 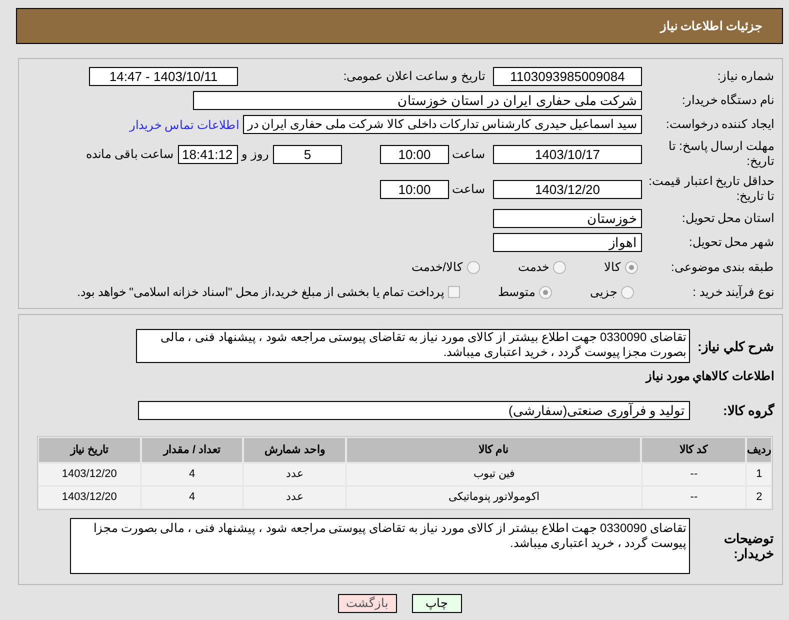 I want to click on text-field: اهواز, so click(x=567, y=242).